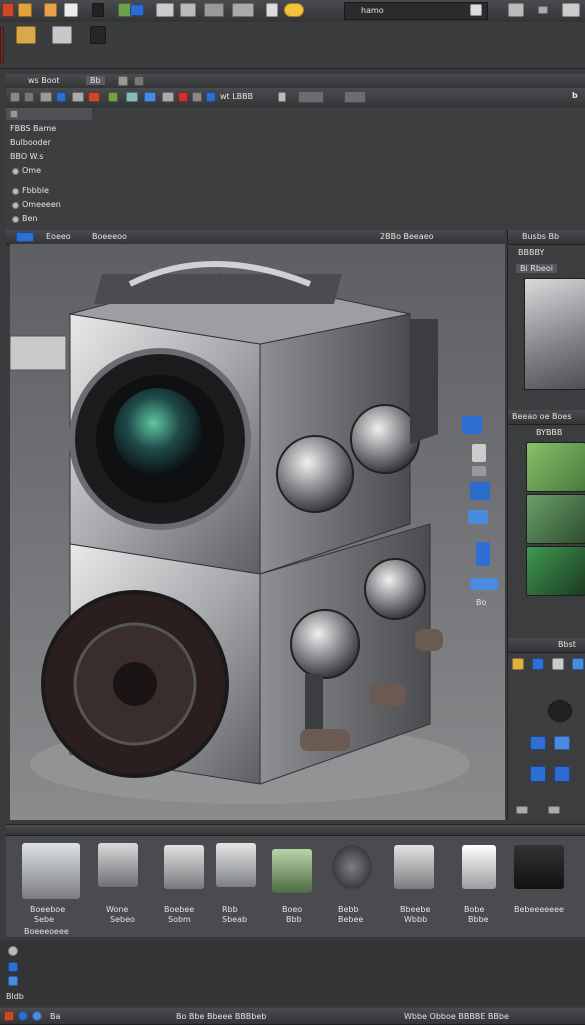 Image resolution: width=585 pixels, height=1025 pixels. Describe the element at coordinates (282, 97) in the screenshot. I see `play-icon` at that location.